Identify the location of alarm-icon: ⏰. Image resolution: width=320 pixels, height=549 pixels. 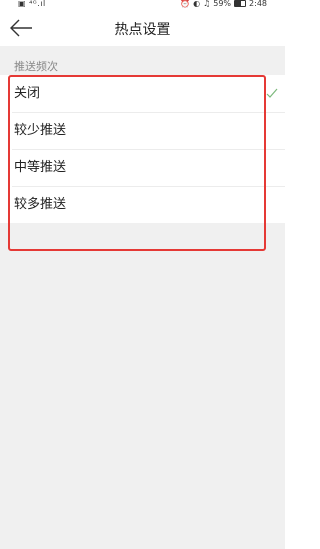
(185, 4).